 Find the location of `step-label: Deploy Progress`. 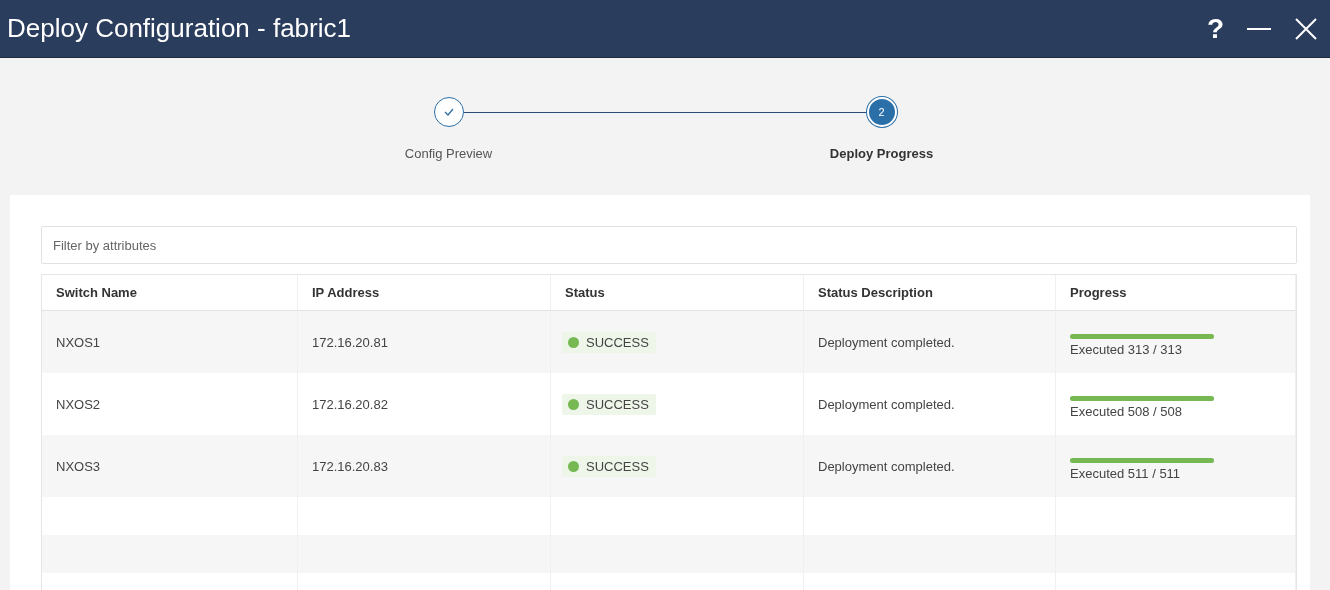

step-label: Deploy Progress is located at coordinates (881, 153).